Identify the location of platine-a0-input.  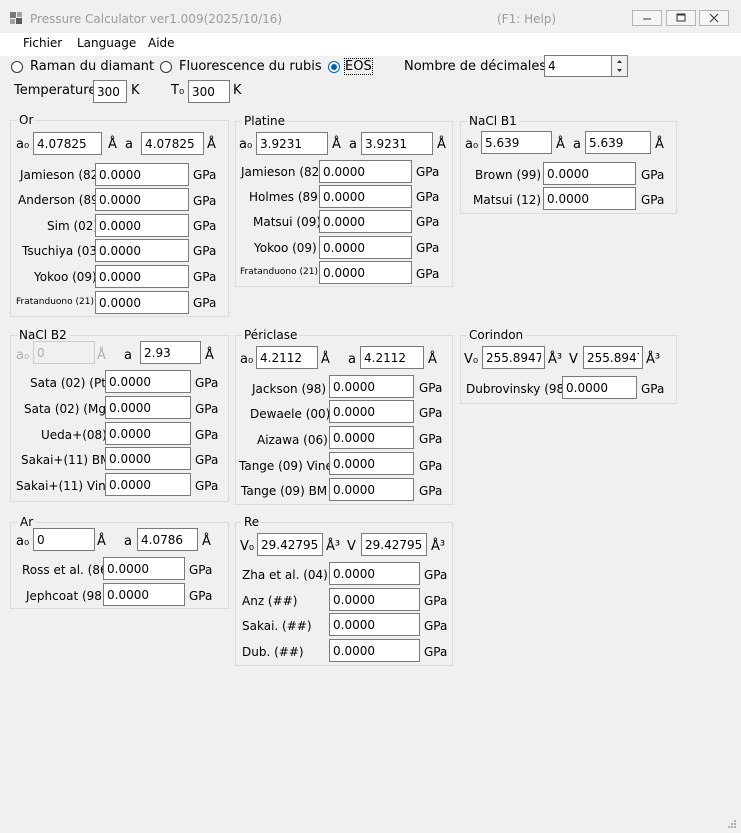
(292, 143).